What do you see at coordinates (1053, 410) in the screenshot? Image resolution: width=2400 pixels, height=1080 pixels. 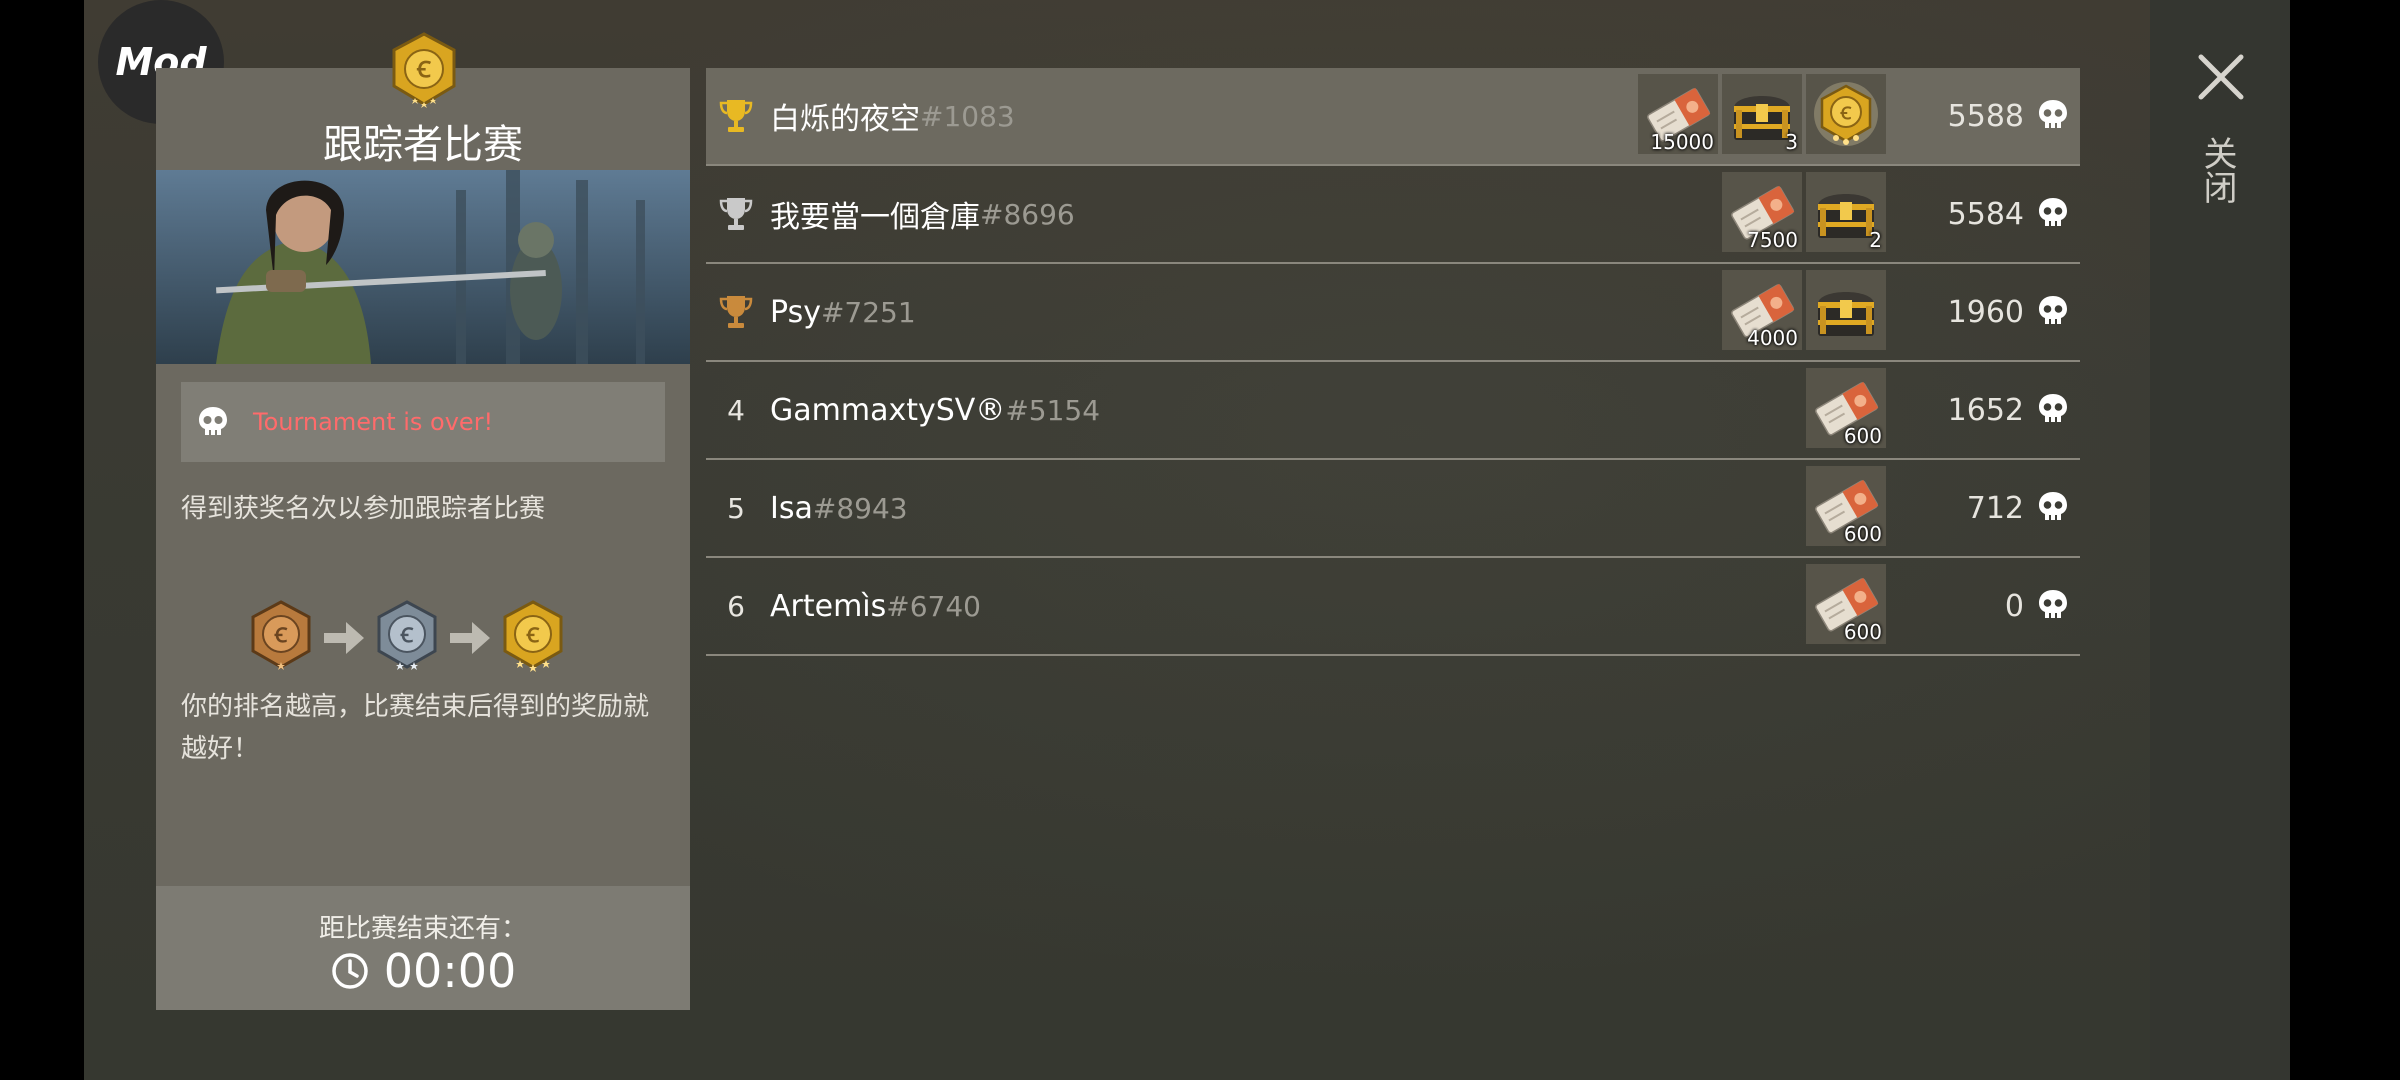 I see `player-tag: #5154` at bounding box center [1053, 410].